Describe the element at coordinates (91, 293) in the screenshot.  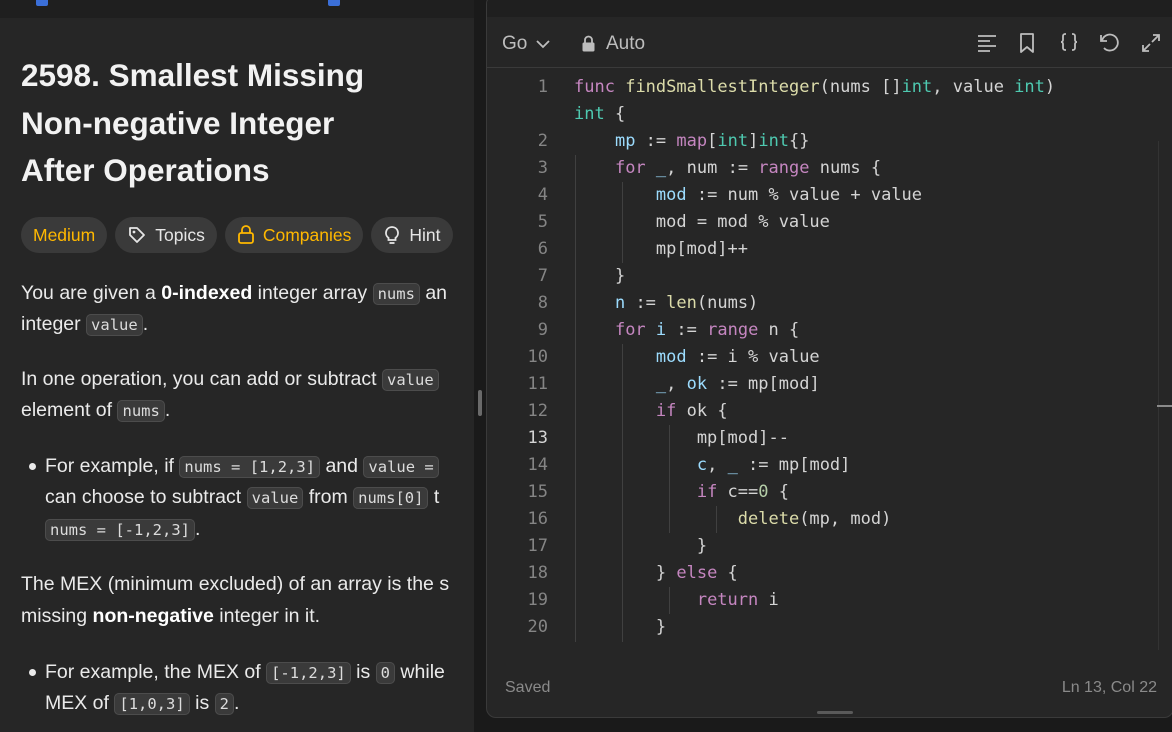
I see `text: You are given a` at that location.